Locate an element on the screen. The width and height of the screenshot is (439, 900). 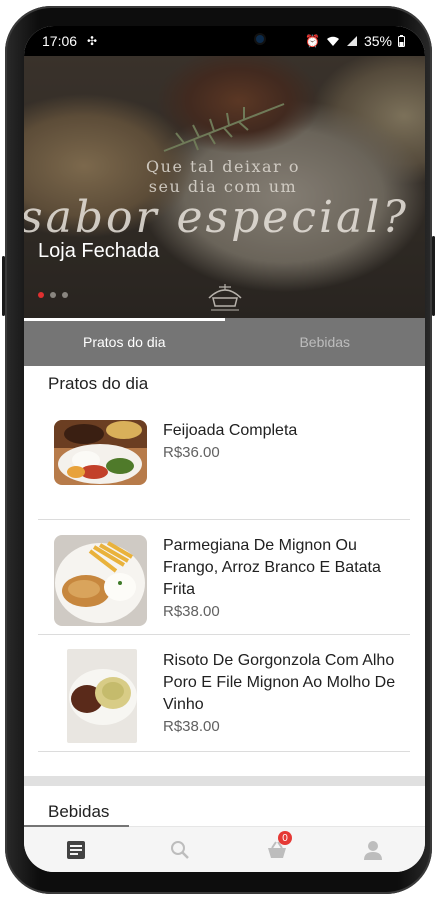
menu-item: Feijoada Completa R$36.00 is located at coordinates (224, 461).